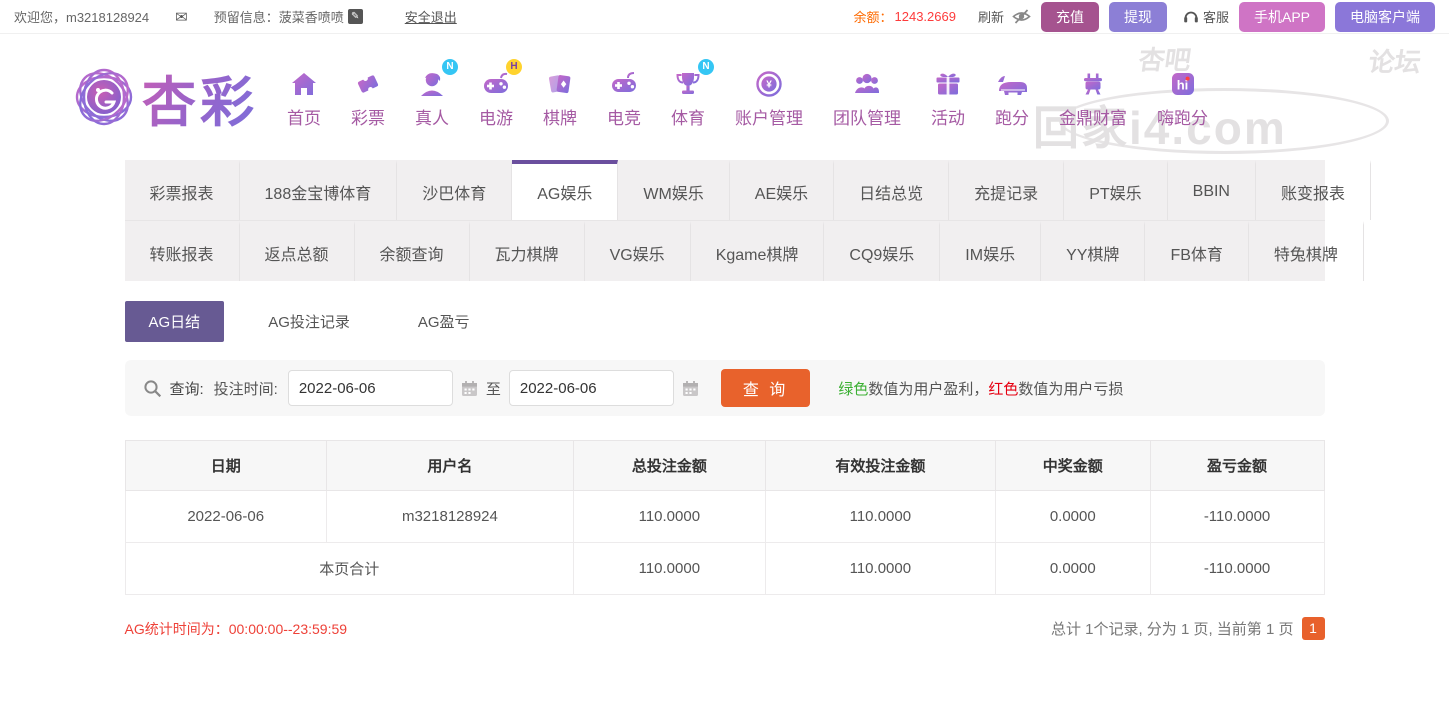 This screenshot has width=1449, height=702. I want to click on nav-item-activity: 活动, so click(948, 97).